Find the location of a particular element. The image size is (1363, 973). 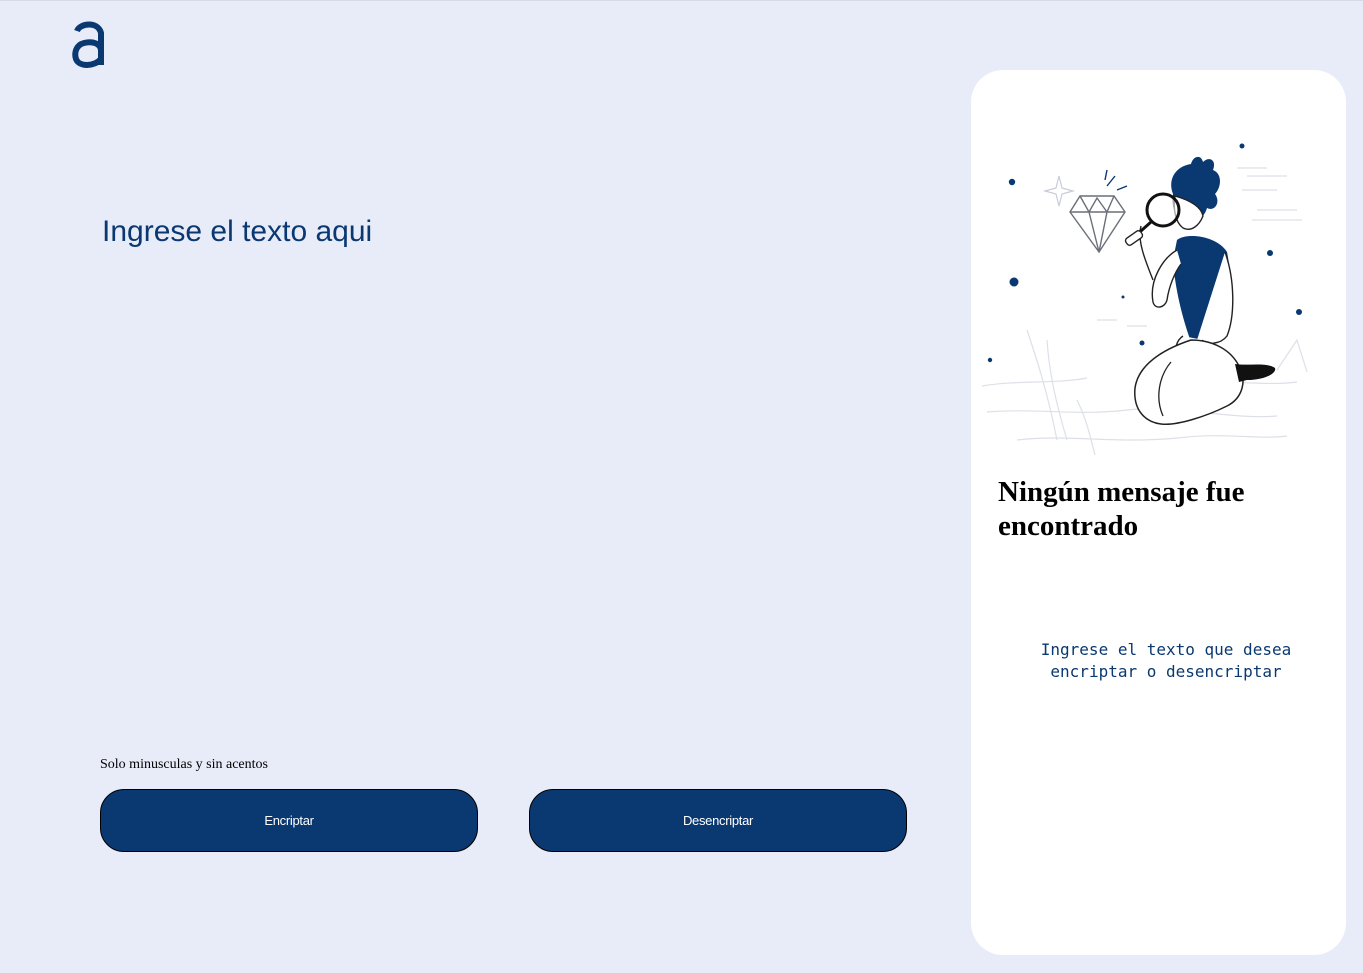

encrypt-button: Encriptar is located at coordinates (289, 820).